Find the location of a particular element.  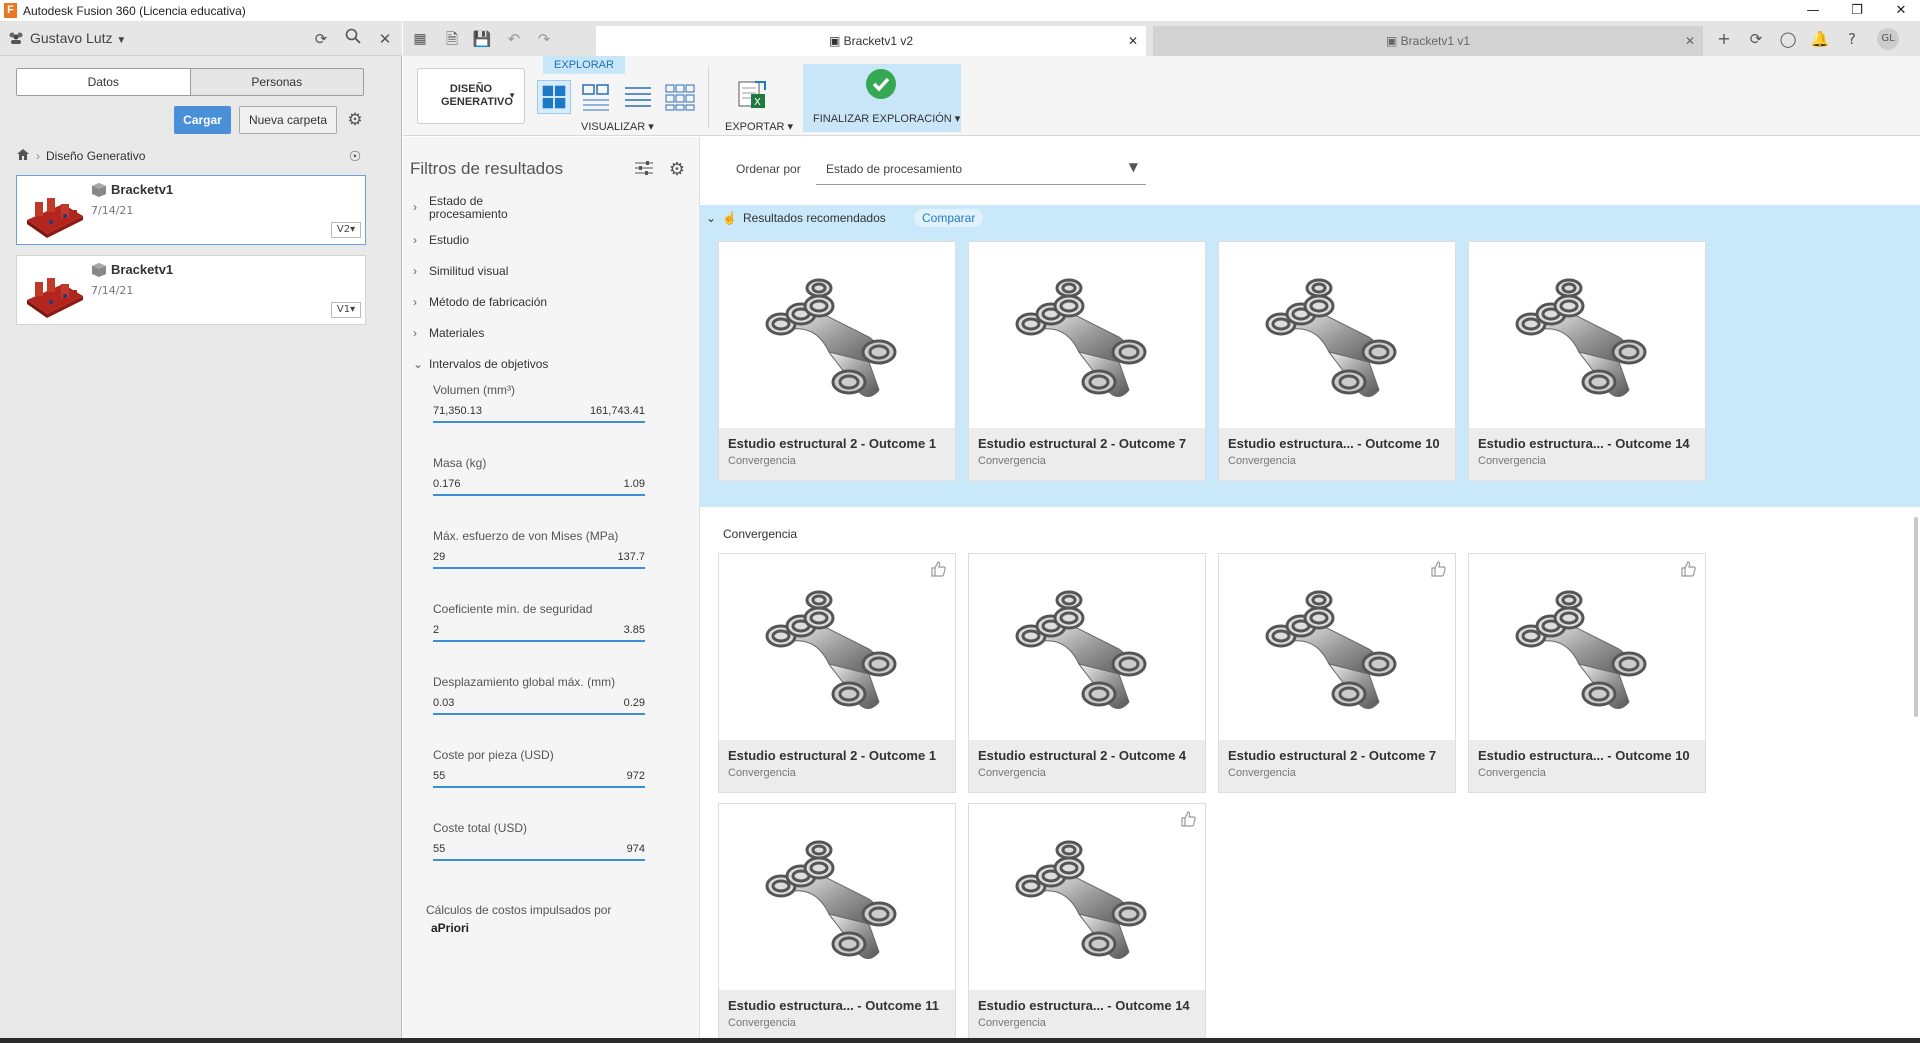

range-slider-von-mises: 29 137.7 is located at coordinates (539, 559).